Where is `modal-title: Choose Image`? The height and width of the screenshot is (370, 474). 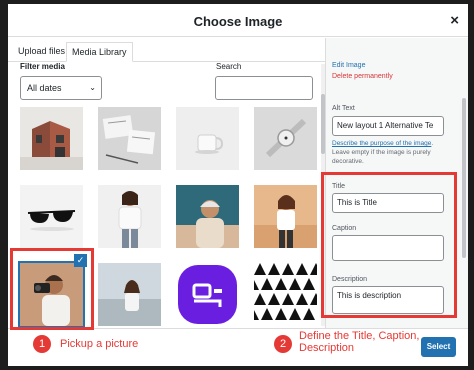
modal-title: Choose Image is located at coordinates (238, 21).